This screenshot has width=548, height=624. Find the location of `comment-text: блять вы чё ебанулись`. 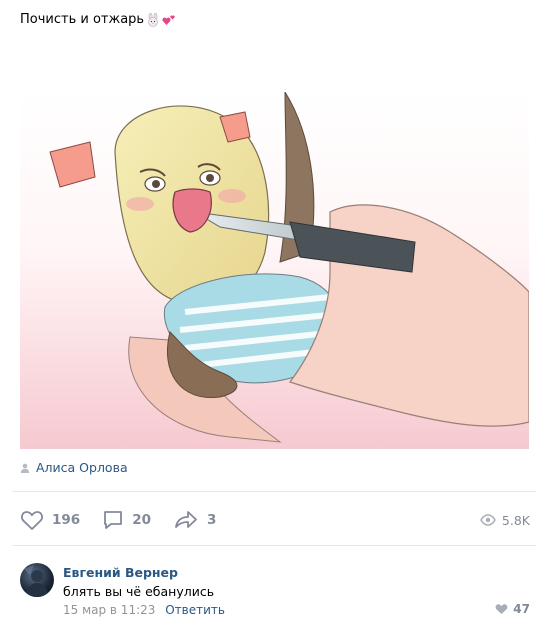

comment-text: блять вы чё ебанулись is located at coordinates (139, 591).